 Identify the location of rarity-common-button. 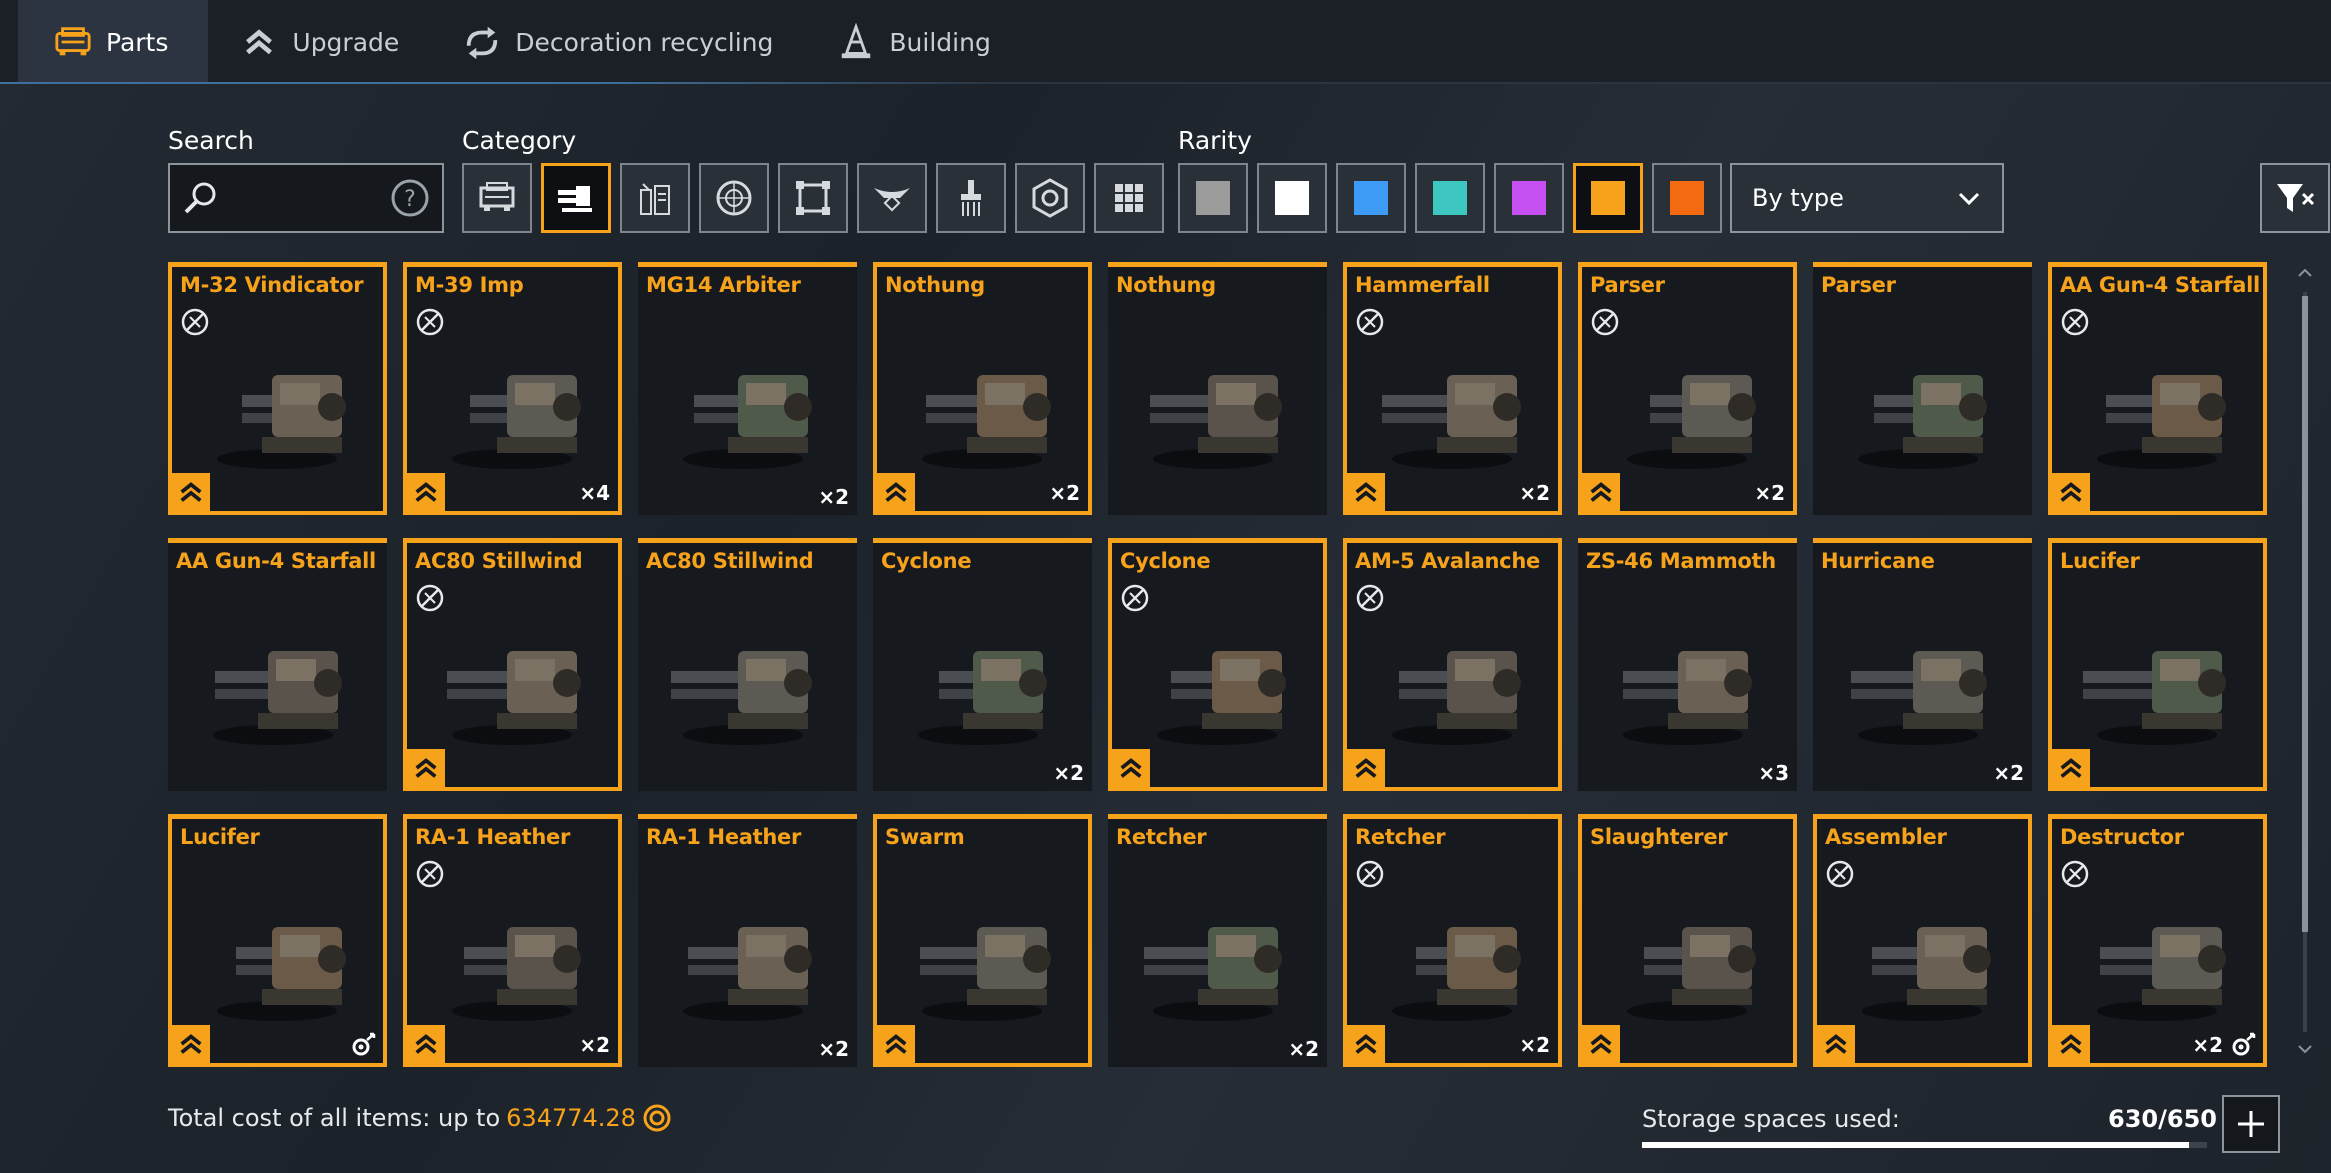
(1213, 198).